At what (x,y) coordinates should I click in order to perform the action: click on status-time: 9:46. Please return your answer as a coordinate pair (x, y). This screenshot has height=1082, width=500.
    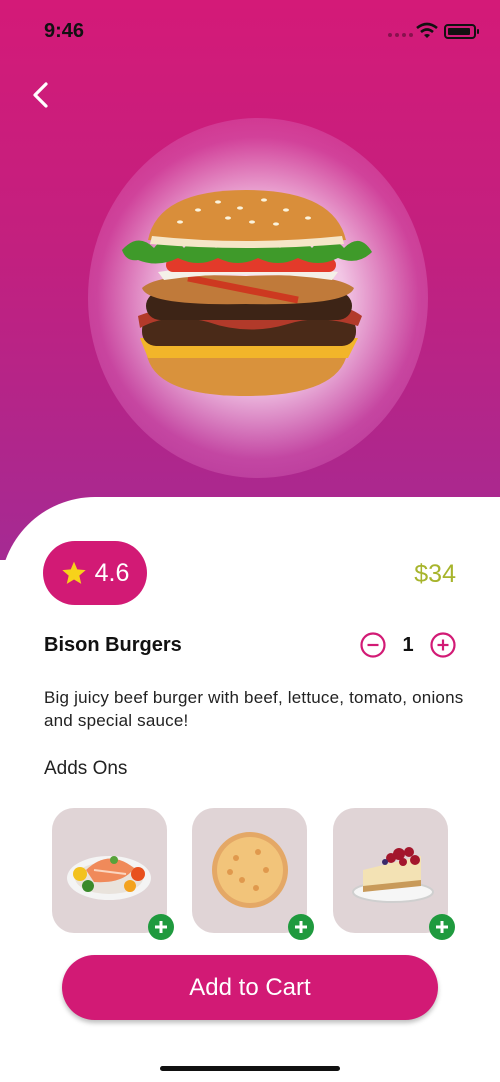
    Looking at the image, I should click on (64, 31).